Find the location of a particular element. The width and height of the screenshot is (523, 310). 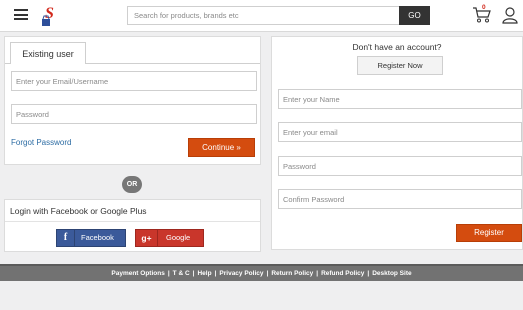

footer-link-privacy-policy: Privacy Policy is located at coordinates (241, 273).